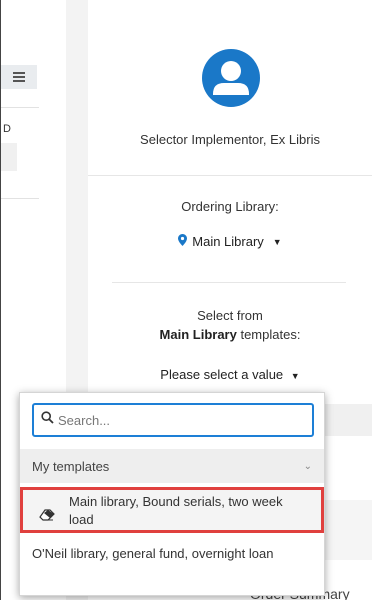 The height and width of the screenshot is (600, 372). I want to click on search-icon, so click(47, 420).